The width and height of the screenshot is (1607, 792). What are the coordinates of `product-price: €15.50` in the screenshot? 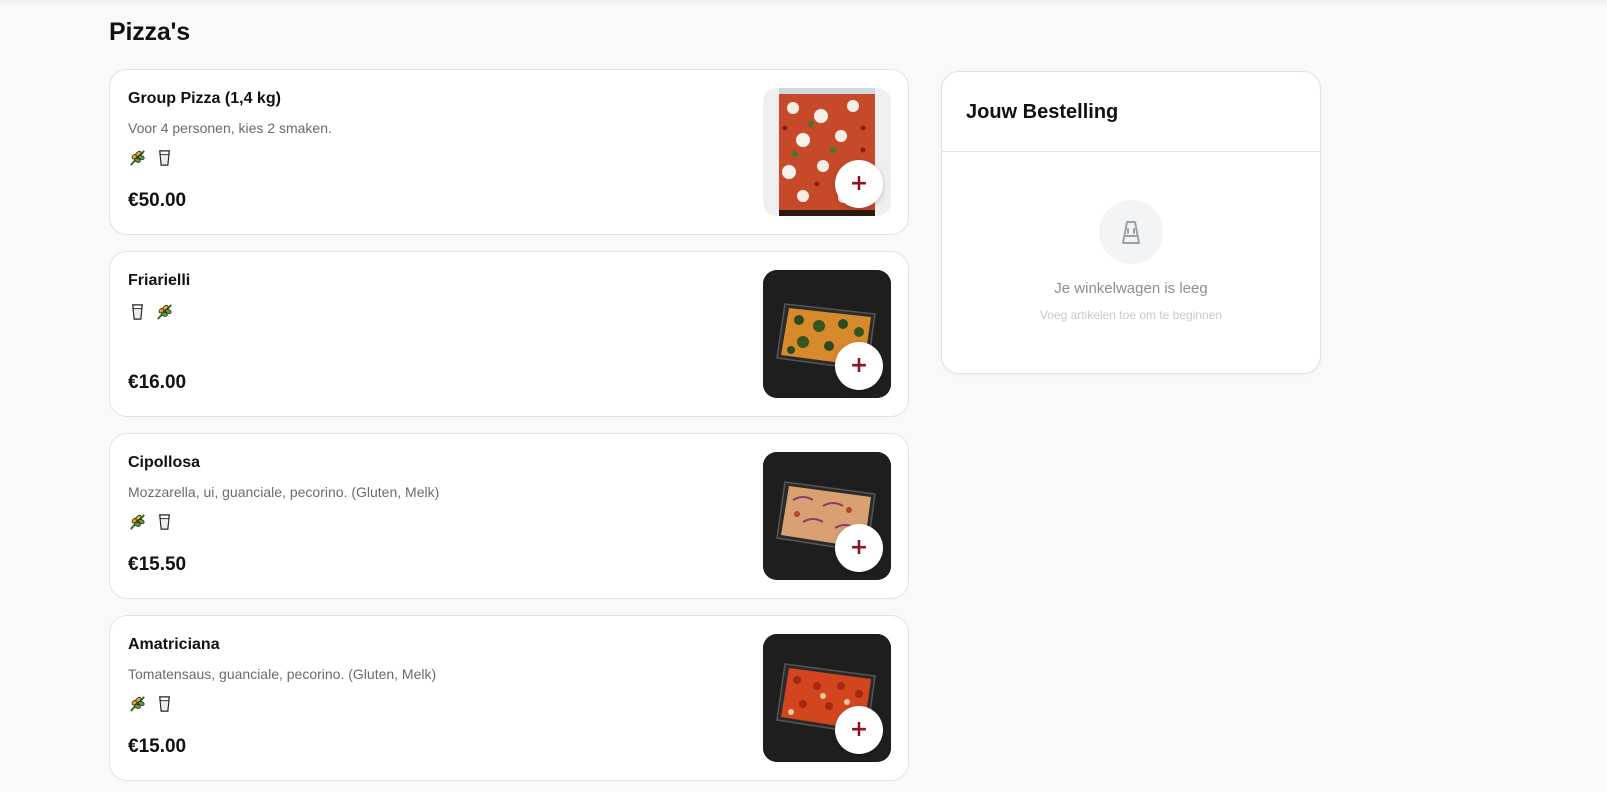 It's located at (157, 564).